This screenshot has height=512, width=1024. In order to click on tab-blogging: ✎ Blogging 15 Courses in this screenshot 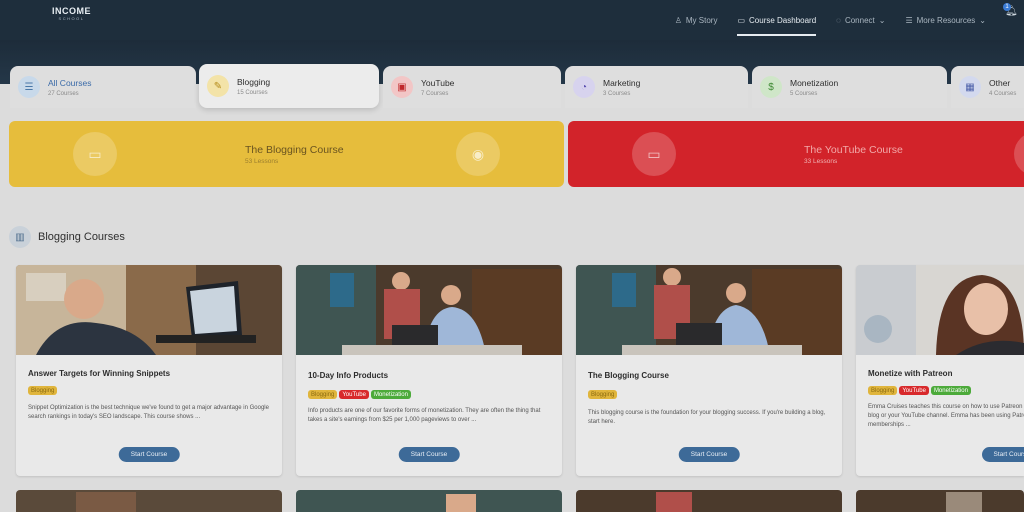, I will do `click(289, 86)`.